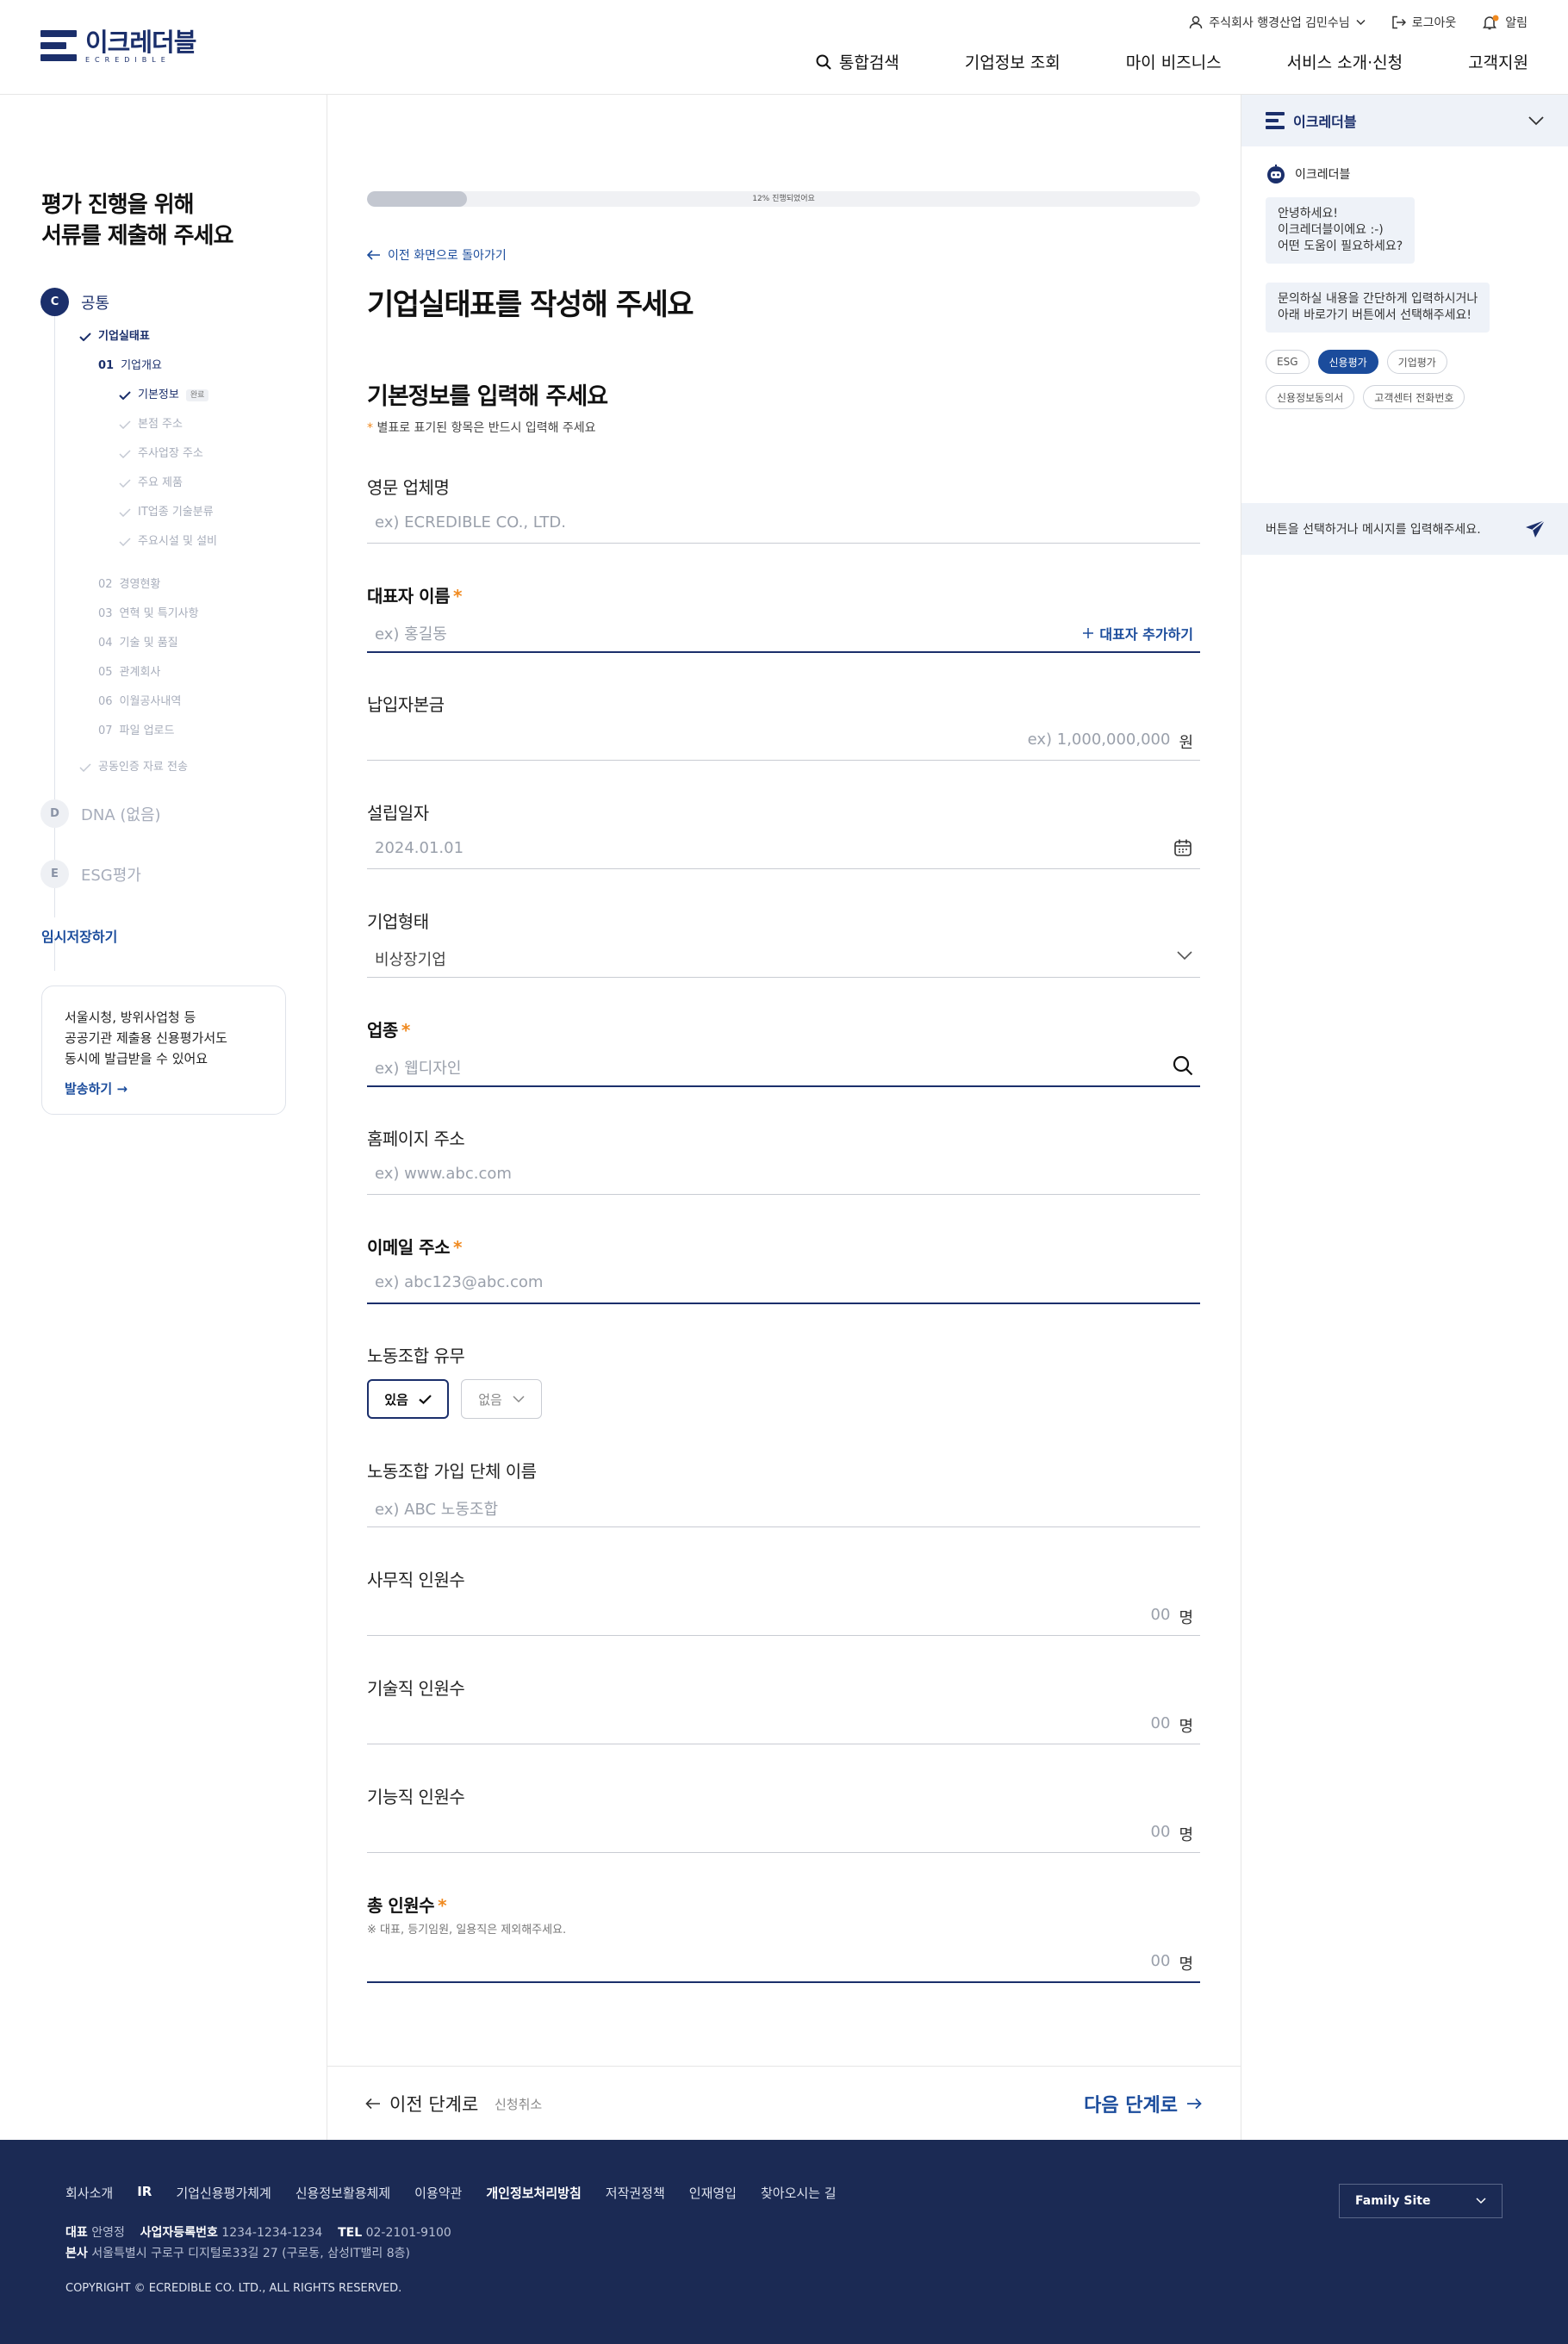  I want to click on temp-save-link: 임시저장하기, so click(79, 936).